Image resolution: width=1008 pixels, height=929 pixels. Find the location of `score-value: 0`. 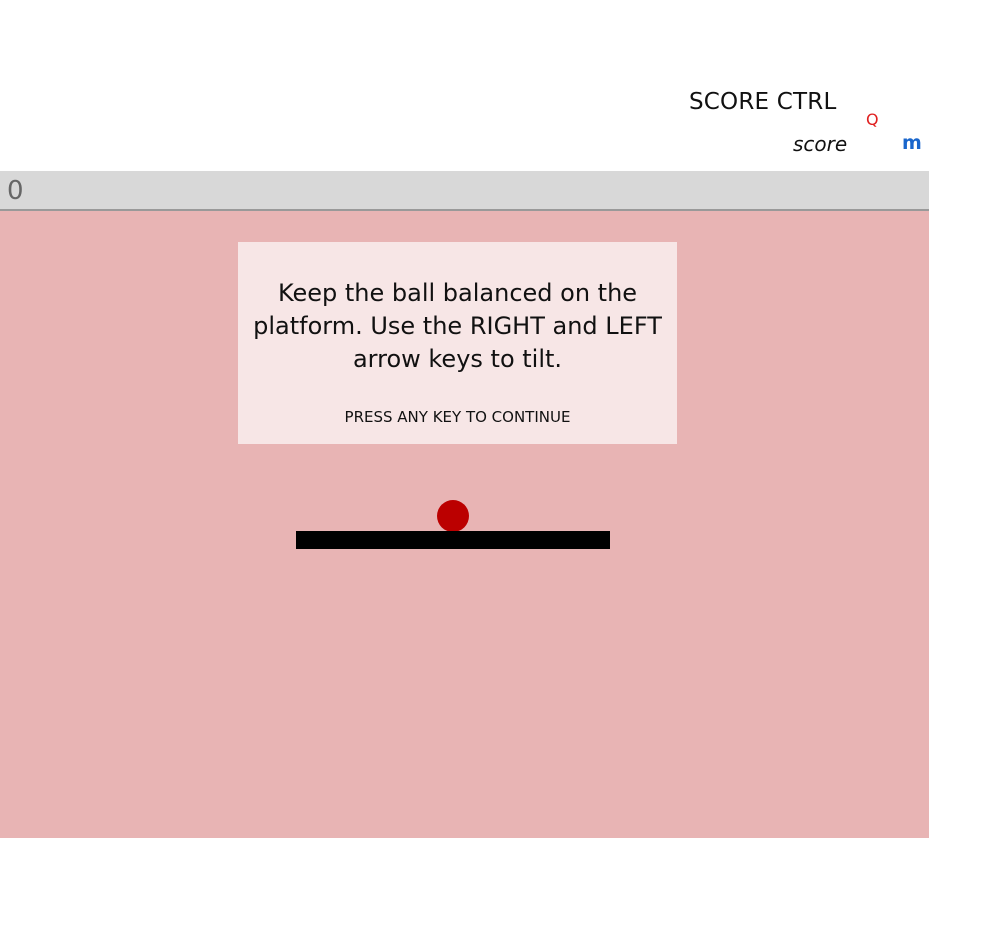

score-value: 0 is located at coordinates (15, 191).